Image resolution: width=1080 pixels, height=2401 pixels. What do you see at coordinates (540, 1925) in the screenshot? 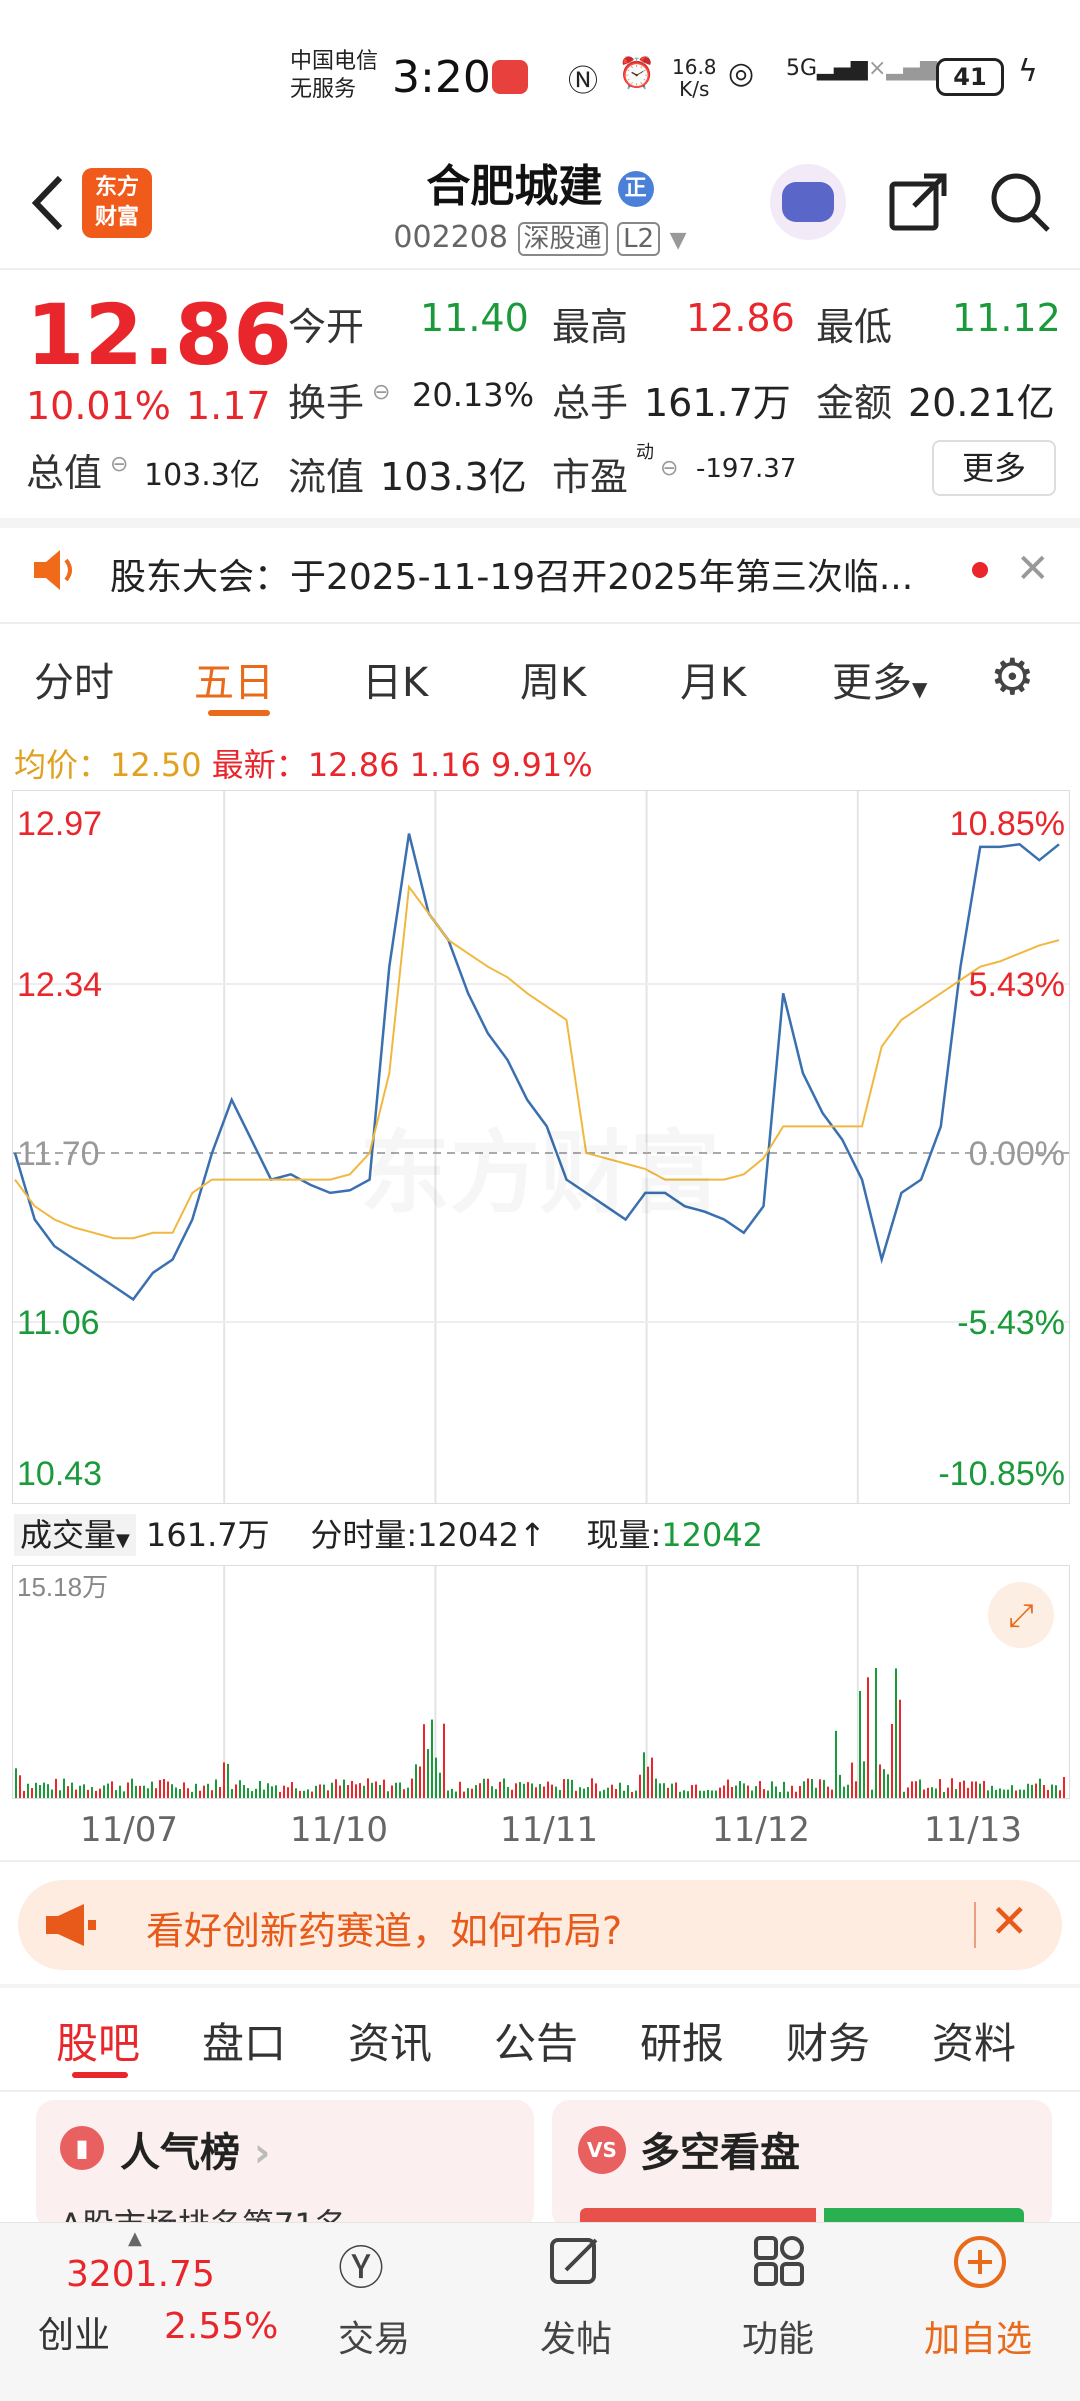
I see `promo-banner: 看好创新药赛道，如何布局? ✕` at bounding box center [540, 1925].